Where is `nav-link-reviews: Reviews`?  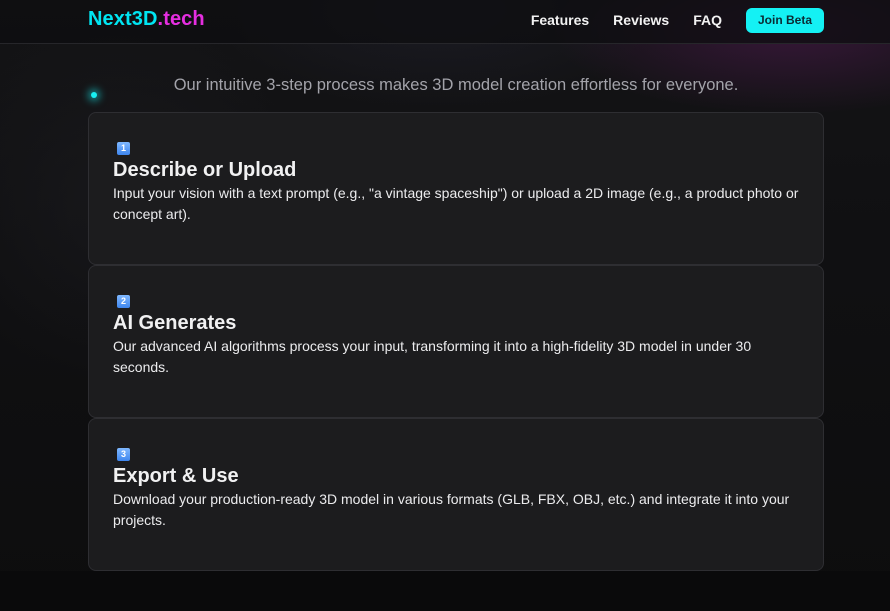
nav-link-reviews: Reviews is located at coordinates (641, 20).